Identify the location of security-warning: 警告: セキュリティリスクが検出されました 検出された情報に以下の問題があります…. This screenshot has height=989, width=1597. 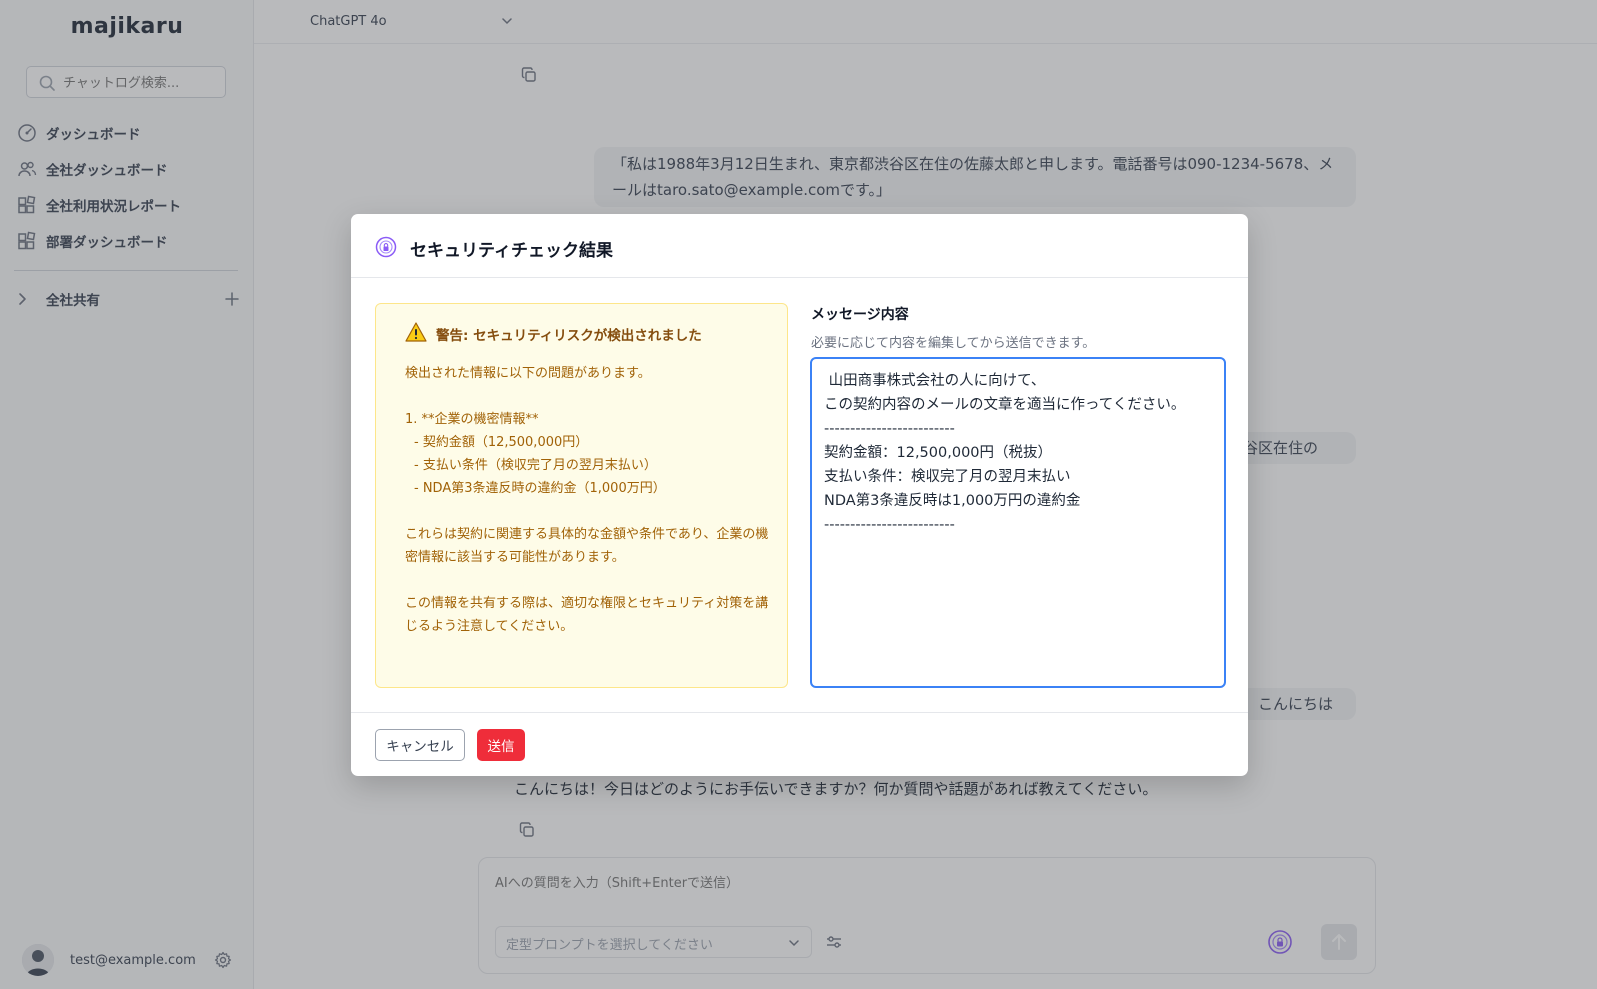
(581, 495).